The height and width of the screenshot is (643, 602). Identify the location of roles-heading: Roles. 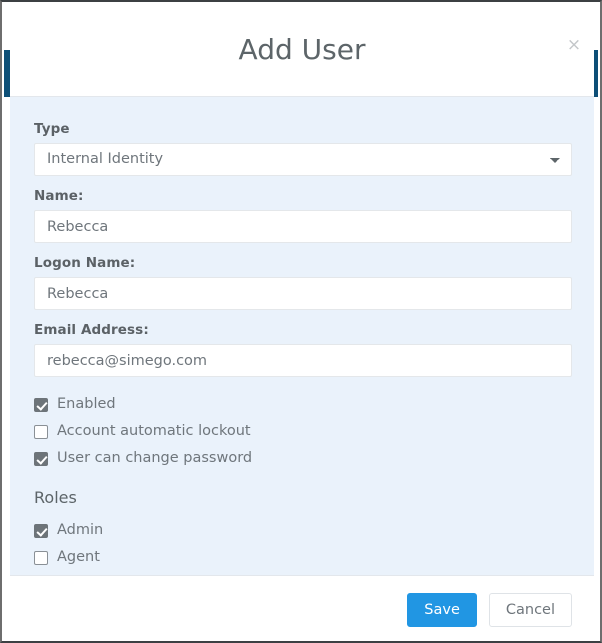
(55, 497).